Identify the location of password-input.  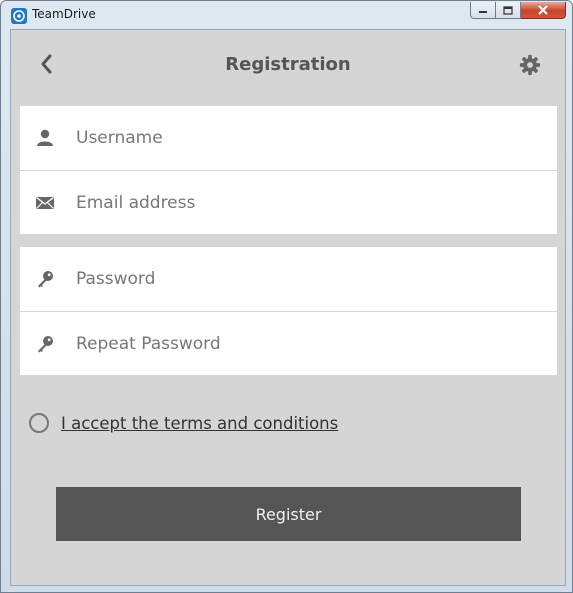
(311, 279).